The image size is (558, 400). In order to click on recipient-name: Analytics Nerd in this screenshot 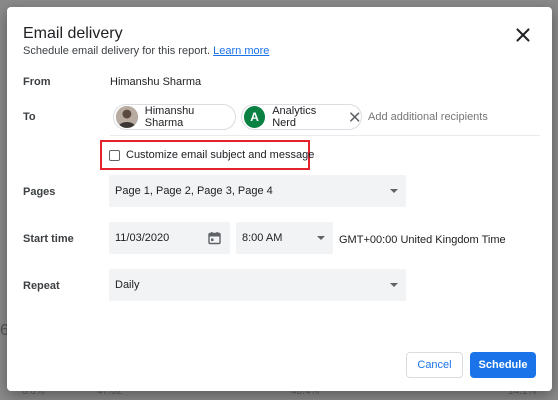, I will do `click(294, 117)`.